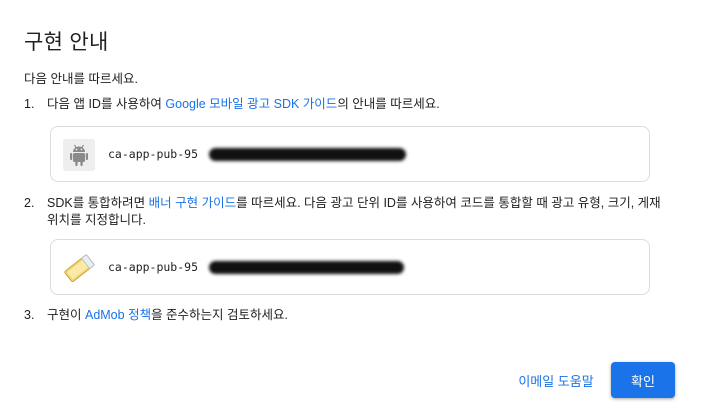  What do you see at coordinates (388, 104) in the screenshot?
I see `step-text-post: 의 안내를 따르세요.` at bounding box center [388, 104].